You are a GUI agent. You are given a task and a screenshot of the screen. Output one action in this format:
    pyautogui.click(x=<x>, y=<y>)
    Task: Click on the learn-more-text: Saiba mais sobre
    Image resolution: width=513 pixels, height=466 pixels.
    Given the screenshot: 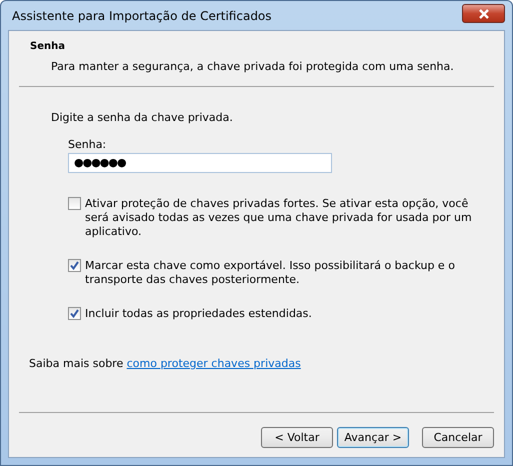 What is the action you would take?
    pyautogui.click(x=76, y=363)
    